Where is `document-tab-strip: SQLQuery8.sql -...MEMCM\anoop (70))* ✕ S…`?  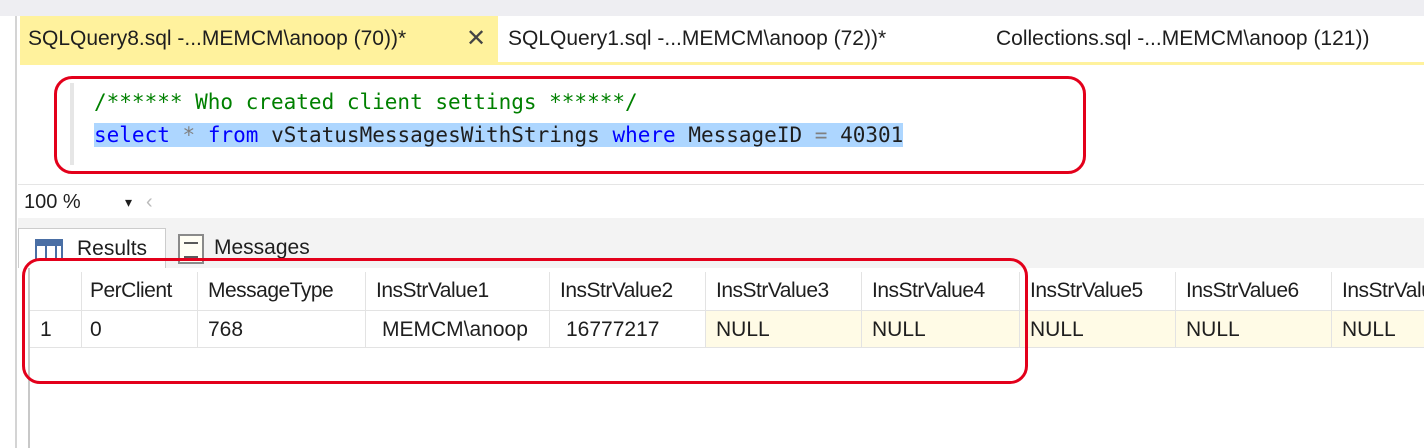
document-tab-strip: SQLQuery8.sql -...MEMCM\anoop (70))* ✕ S… is located at coordinates (712, 32).